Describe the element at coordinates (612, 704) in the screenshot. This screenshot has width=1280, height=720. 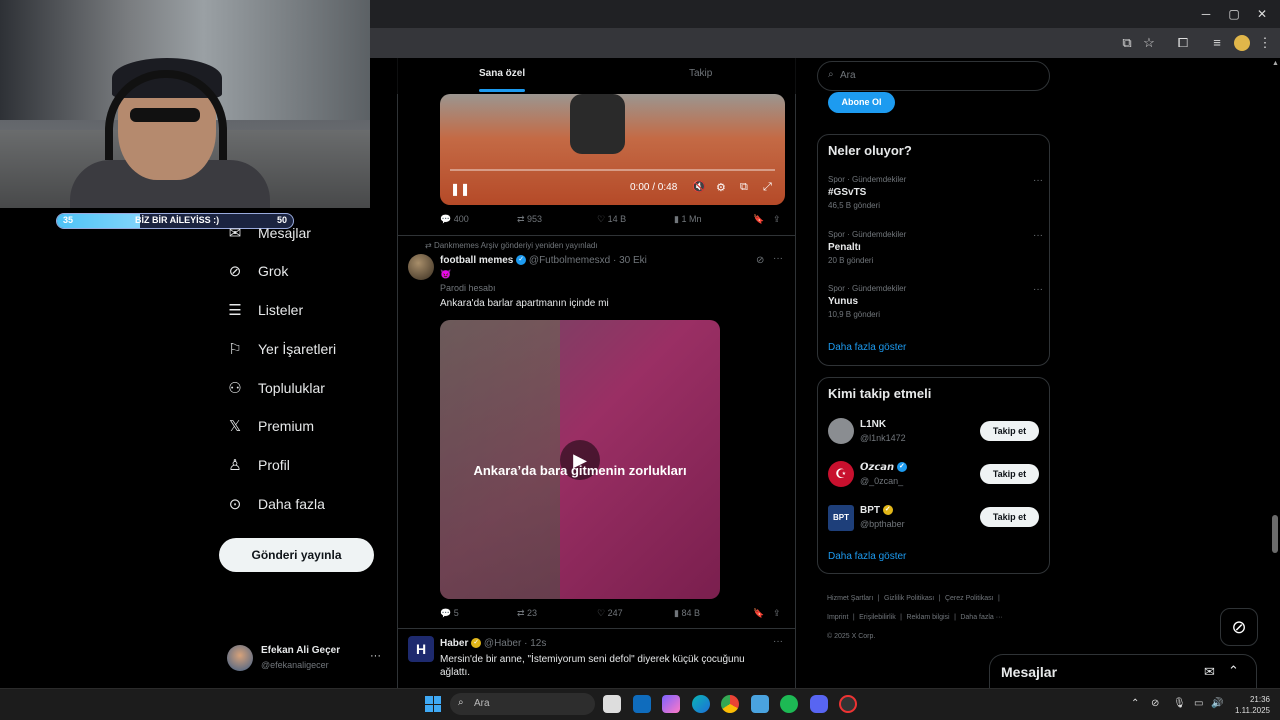
I see `task-view-icon` at that location.